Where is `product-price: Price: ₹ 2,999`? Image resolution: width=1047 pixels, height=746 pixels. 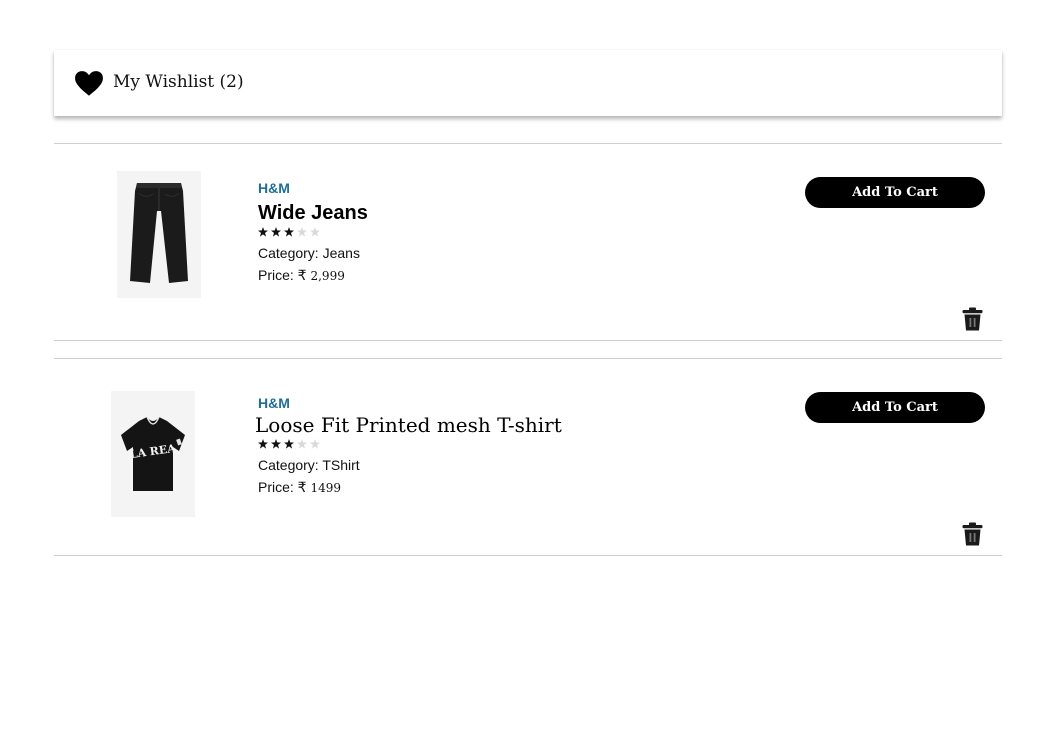 product-price: Price: ₹ 2,999 is located at coordinates (313, 275).